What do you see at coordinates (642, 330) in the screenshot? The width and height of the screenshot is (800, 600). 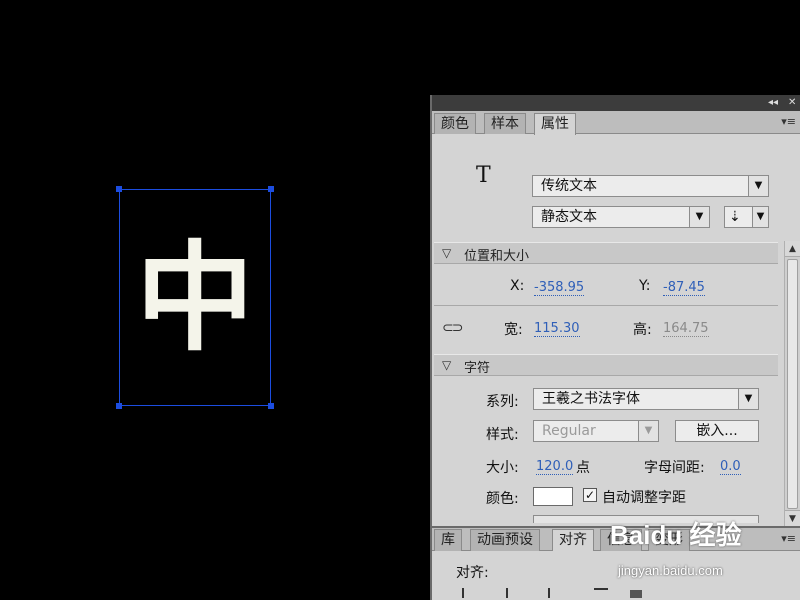 I see `height-label: 高:` at bounding box center [642, 330].